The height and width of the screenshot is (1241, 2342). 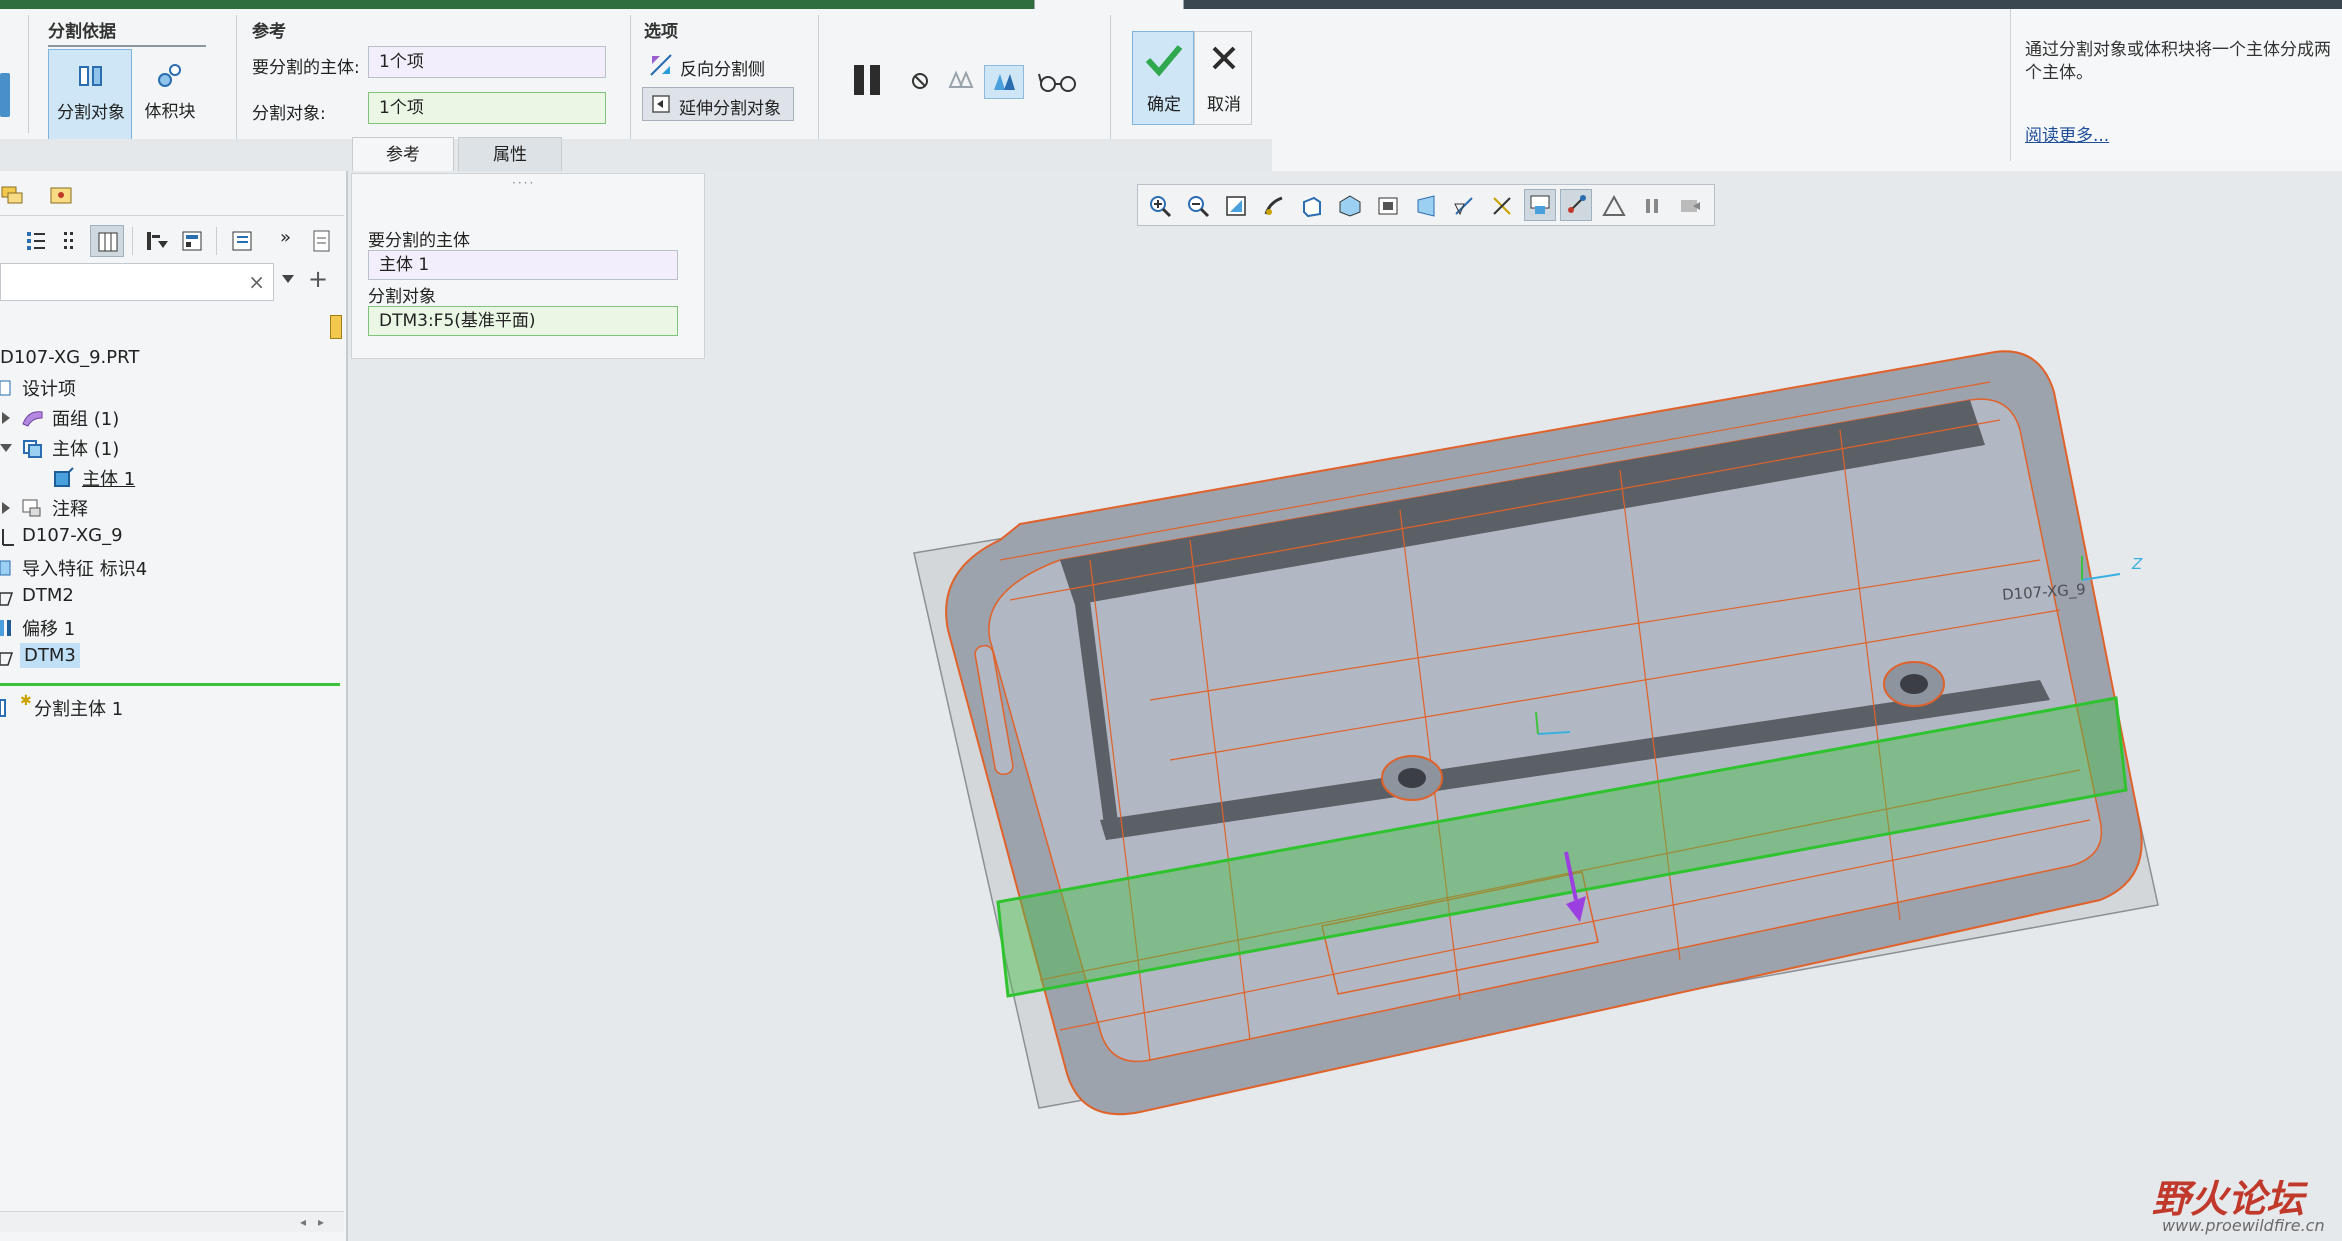 I want to click on ref-object-collector: DTM3:F5(基准平面), so click(x=523, y=321).